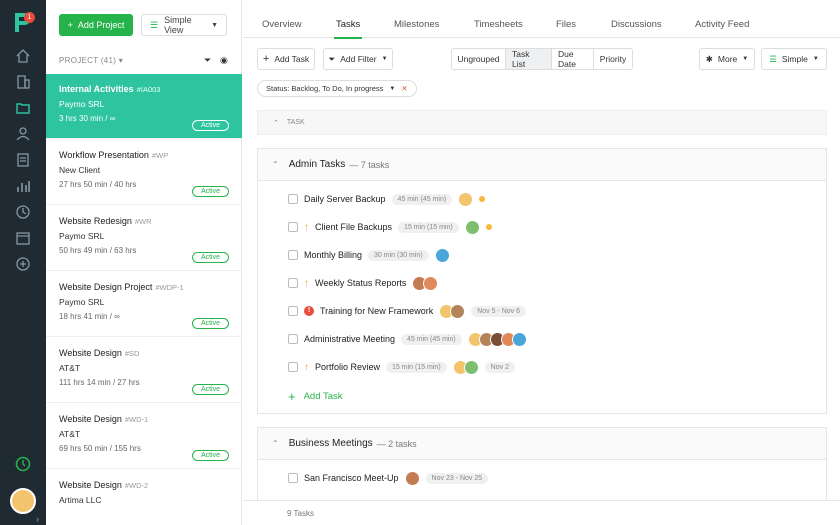  I want to click on add-filter-label: Add Filter, so click(358, 59).